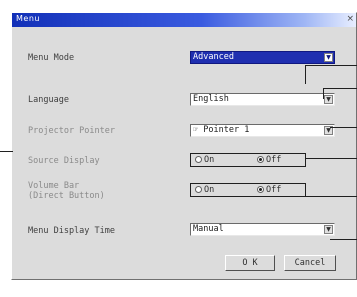  Describe the element at coordinates (350, 19) in the screenshot. I see `close-icon: ×` at that location.